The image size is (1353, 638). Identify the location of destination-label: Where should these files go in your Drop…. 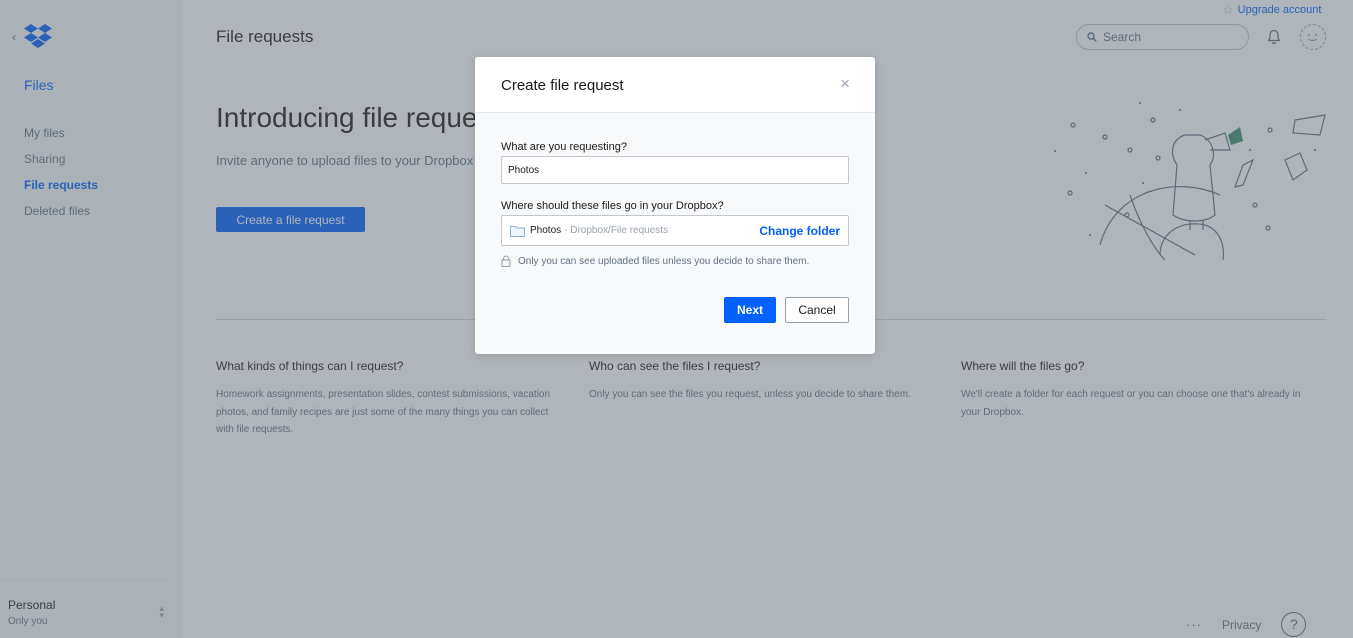
(612, 206).